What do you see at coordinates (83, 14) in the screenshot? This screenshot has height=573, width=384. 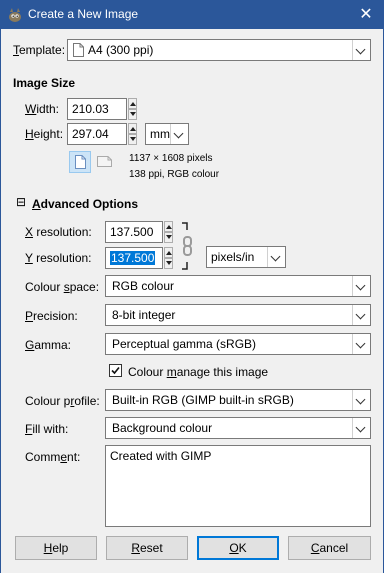 I see `window-title: Create a New Image` at bounding box center [83, 14].